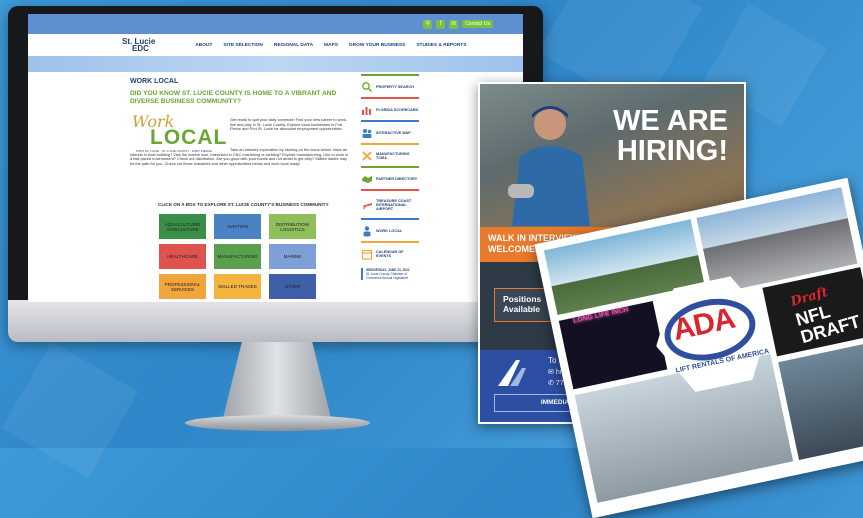 The image size is (863, 518). Describe the element at coordinates (377, 45) in the screenshot. I see `nav-item-grow-your-business: GROW YOUR BUSINESS` at that location.